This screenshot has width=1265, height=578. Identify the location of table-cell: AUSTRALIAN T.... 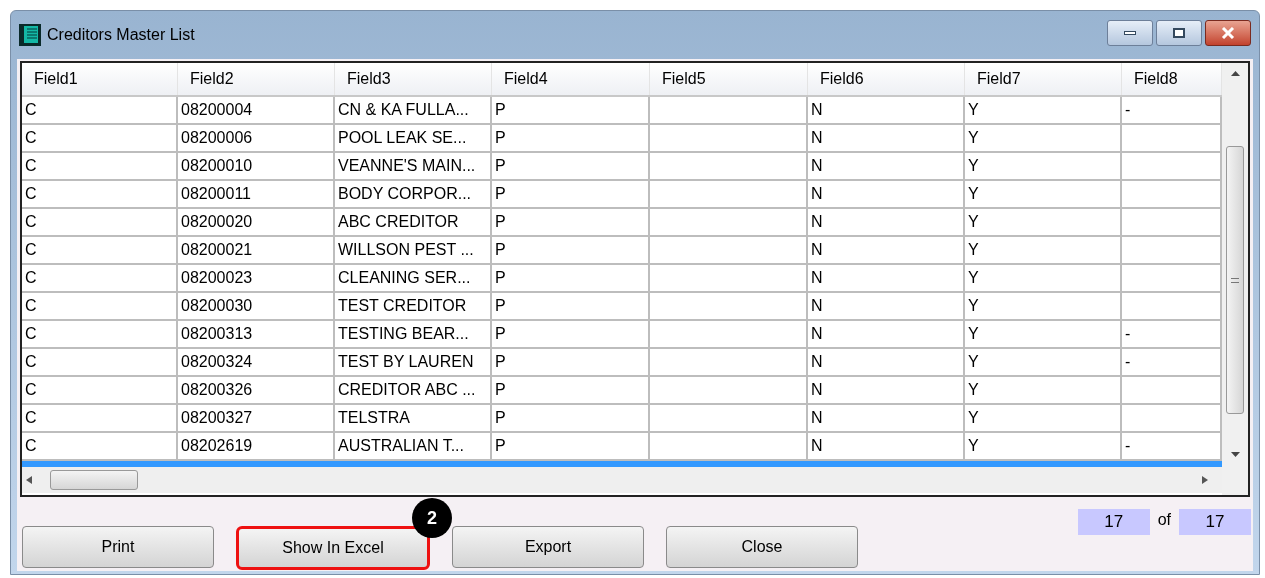
(401, 445).